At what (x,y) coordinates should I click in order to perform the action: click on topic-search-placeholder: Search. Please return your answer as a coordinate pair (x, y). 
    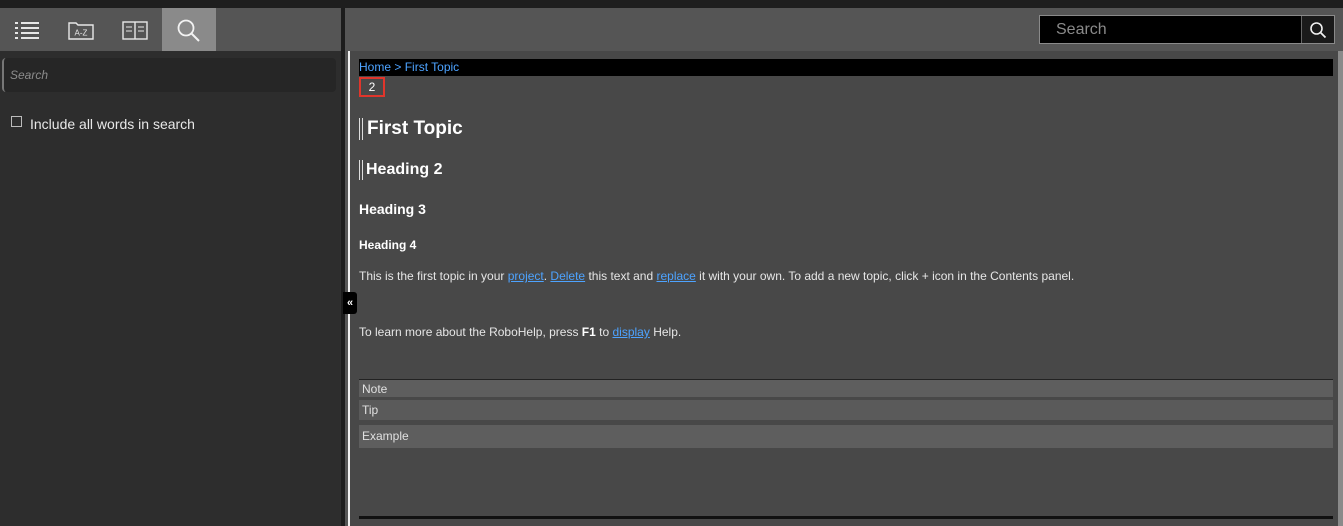
    Looking at the image, I should click on (1081, 29).